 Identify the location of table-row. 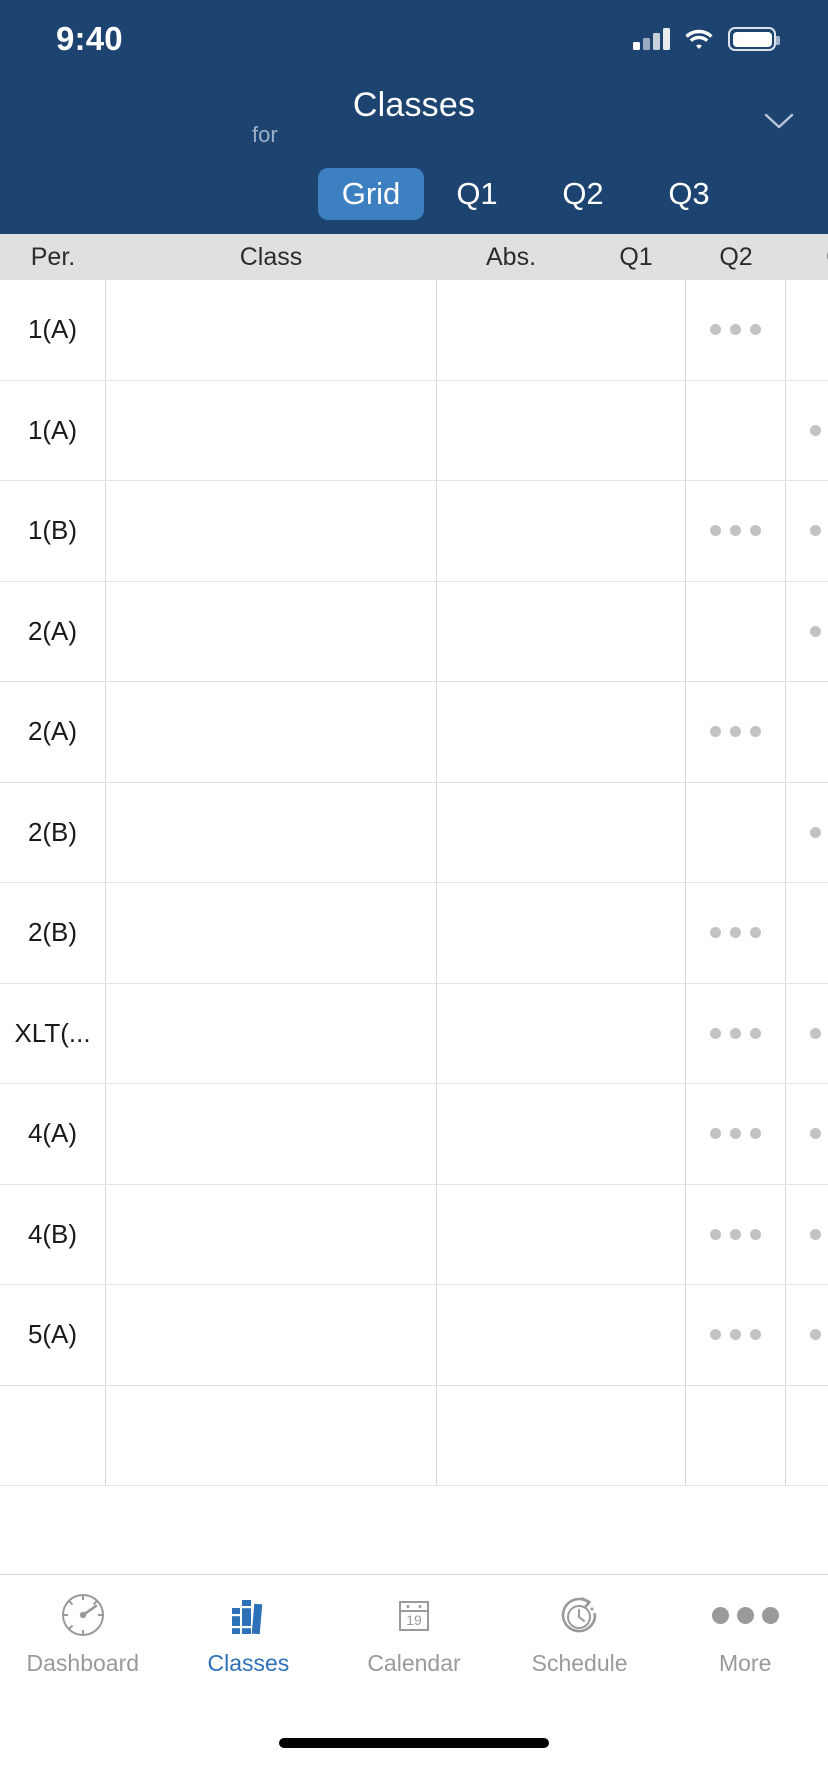
(414, 1435).